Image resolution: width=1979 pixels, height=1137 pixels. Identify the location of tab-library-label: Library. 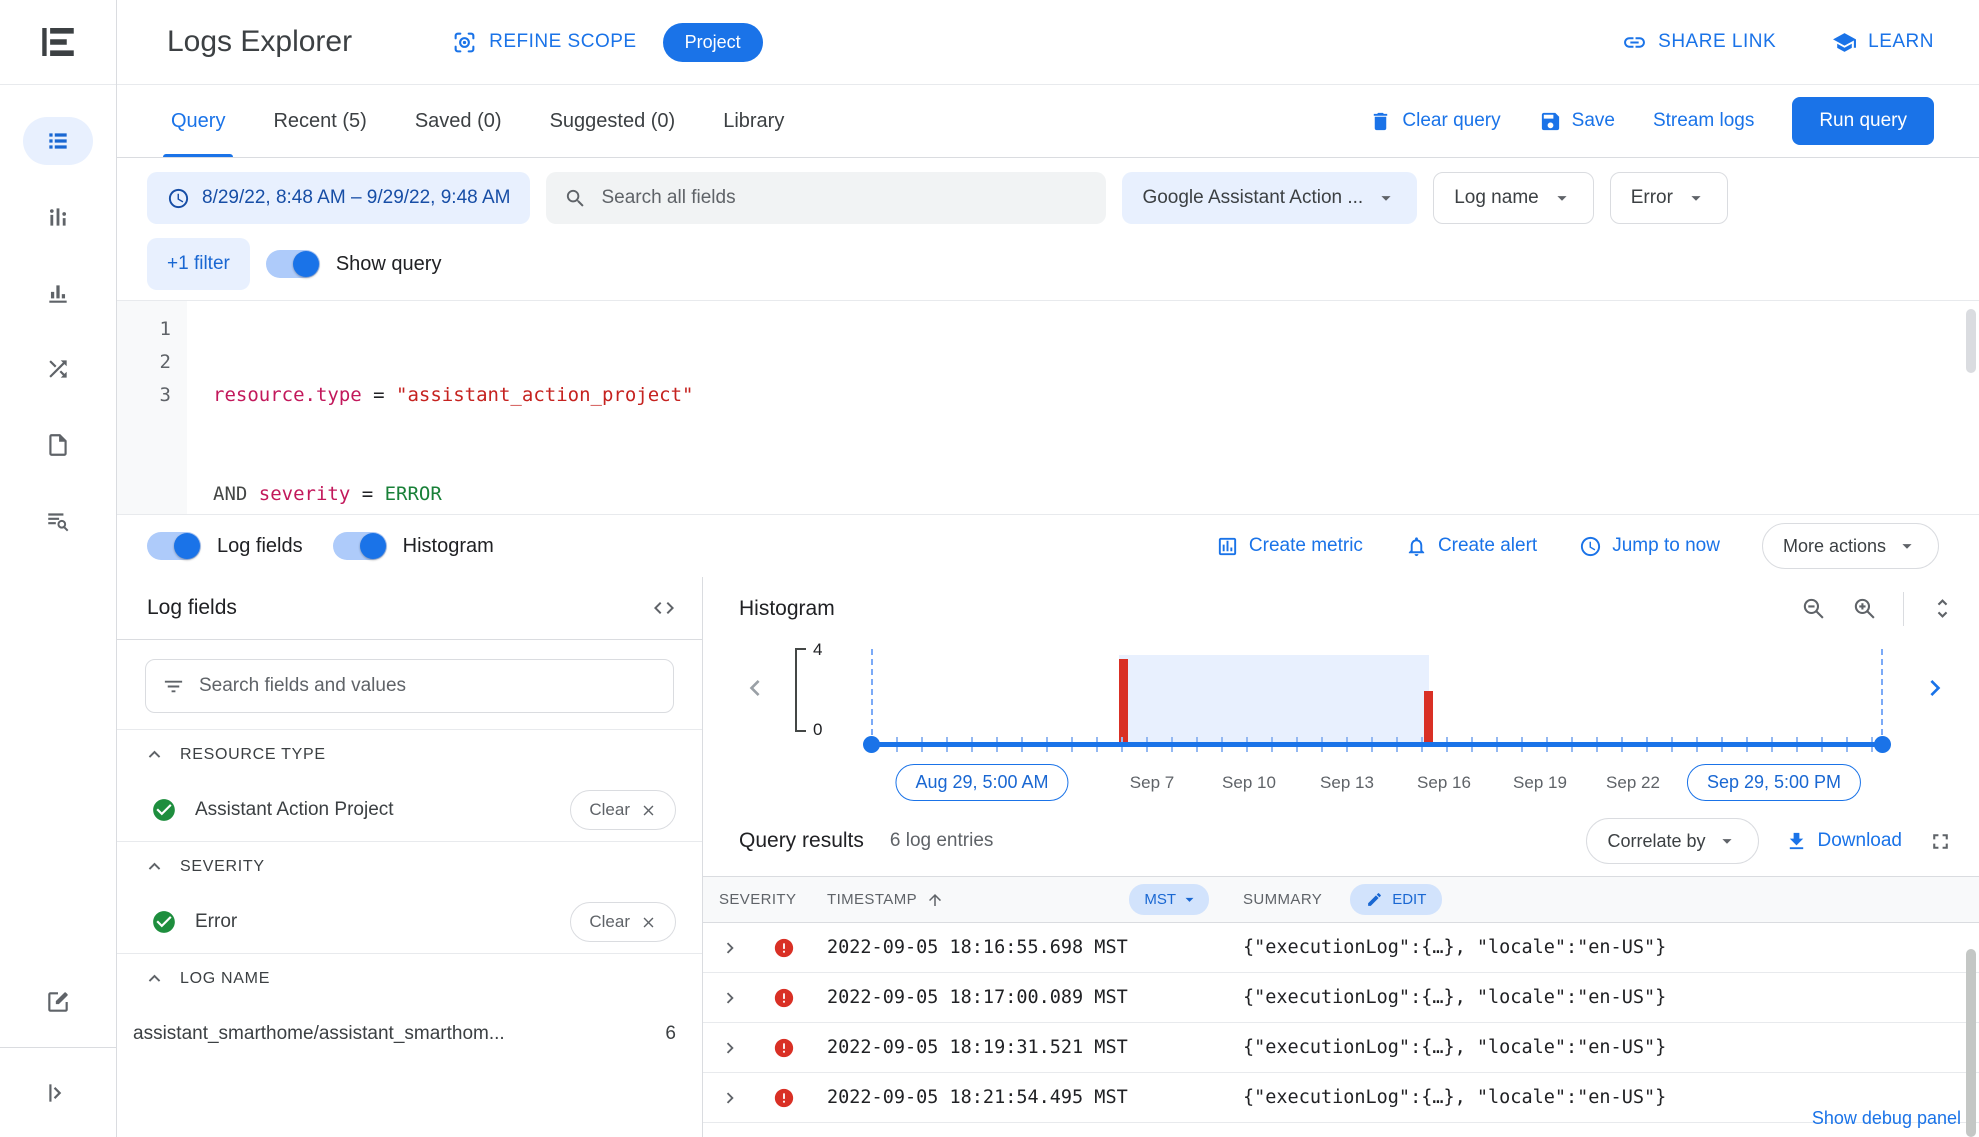
(754, 120).